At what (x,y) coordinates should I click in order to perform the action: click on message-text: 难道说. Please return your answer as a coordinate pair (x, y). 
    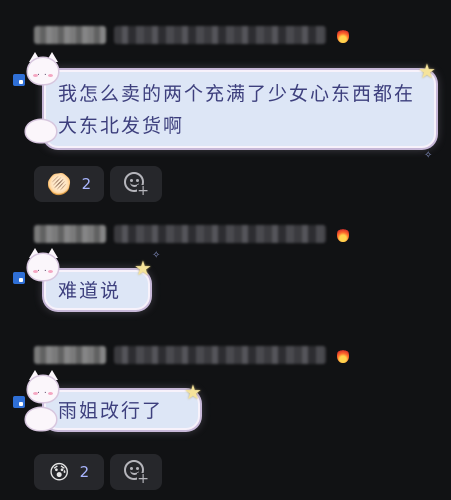
    Looking at the image, I should click on (90, 291).